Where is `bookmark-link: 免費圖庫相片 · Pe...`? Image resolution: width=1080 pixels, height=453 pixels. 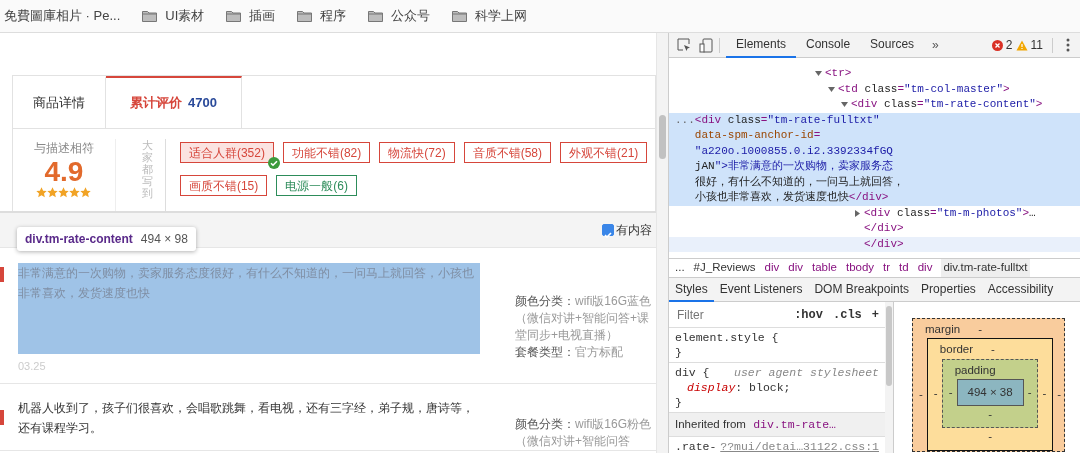 bookmark-link: 免費圖庫相片 · Pe... is located at coordinates (62, 16).